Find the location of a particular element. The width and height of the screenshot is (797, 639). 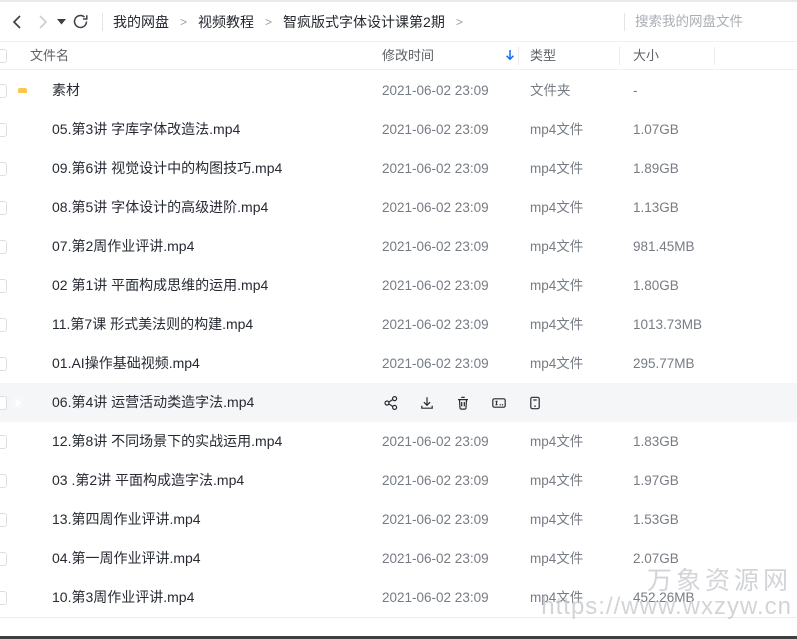

table-header: 文件名 修改时间 类型 大小 is located at coordinates (398, 55).